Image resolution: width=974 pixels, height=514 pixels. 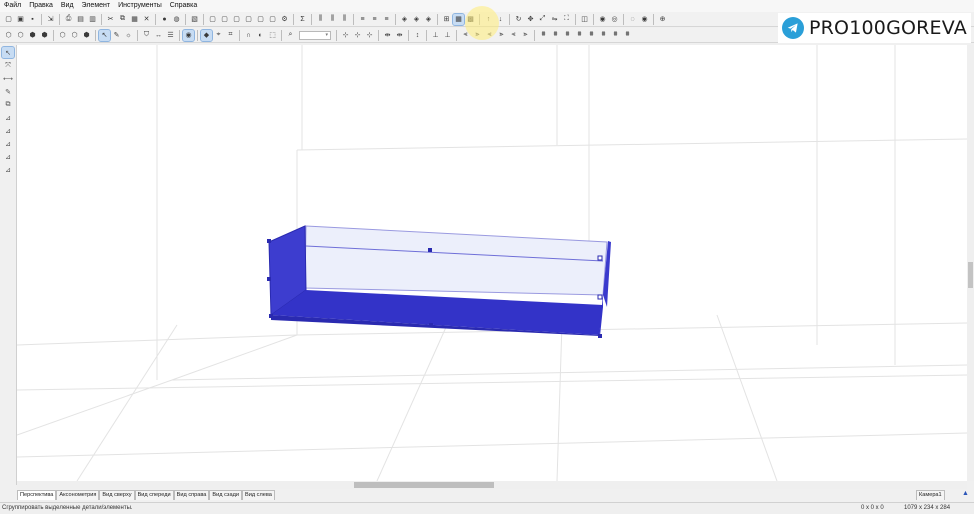 I want to click on copy-tool-icon: ⧉, so click(x=8, y=104).